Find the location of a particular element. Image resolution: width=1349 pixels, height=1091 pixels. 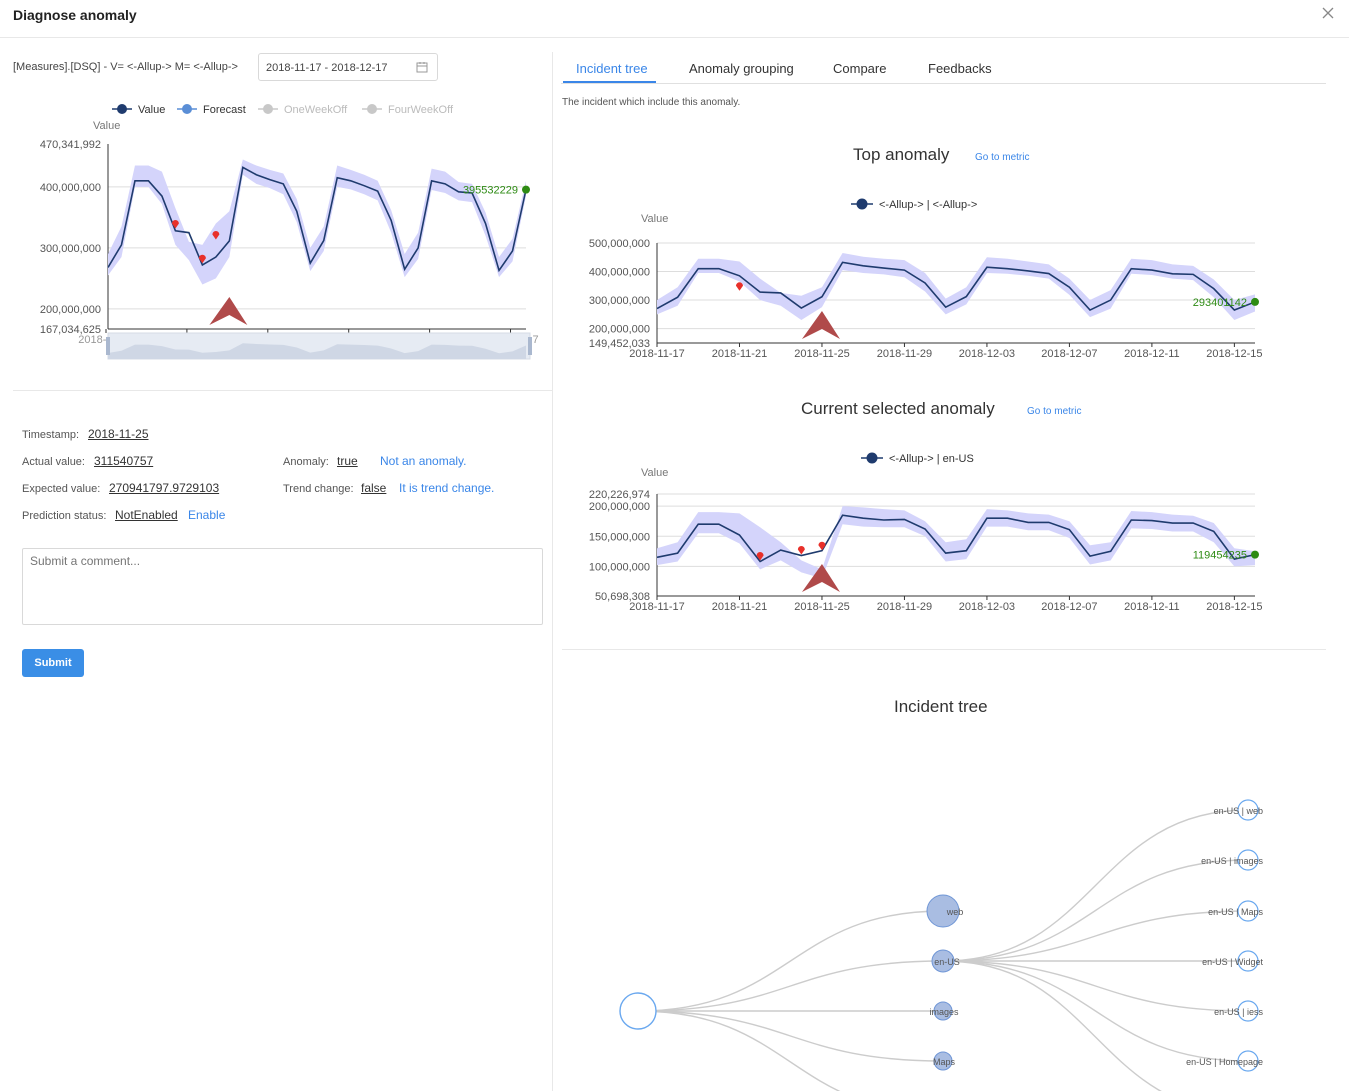

legend-label: <-Allup-> | <-Allup-> is located at coordinates (928, 205).